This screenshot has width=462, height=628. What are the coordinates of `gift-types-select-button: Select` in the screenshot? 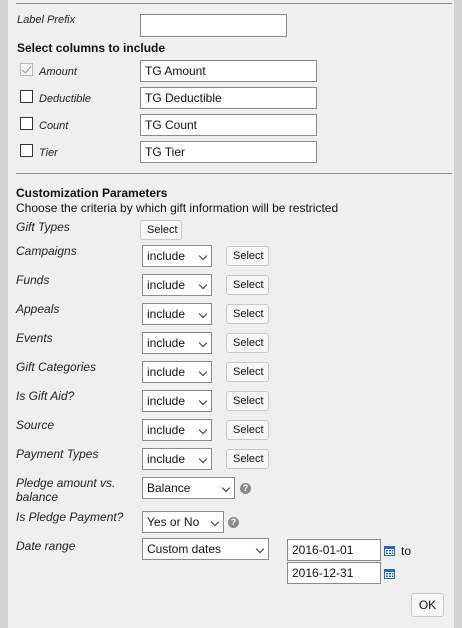 It's located at (161, 230).